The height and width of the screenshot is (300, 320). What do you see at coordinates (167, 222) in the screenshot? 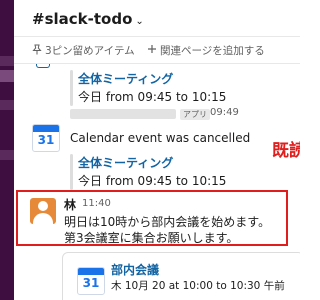
I see `message-text-line: 明日は10時から部内会議を始めます。` at bounding box center [167, 222].